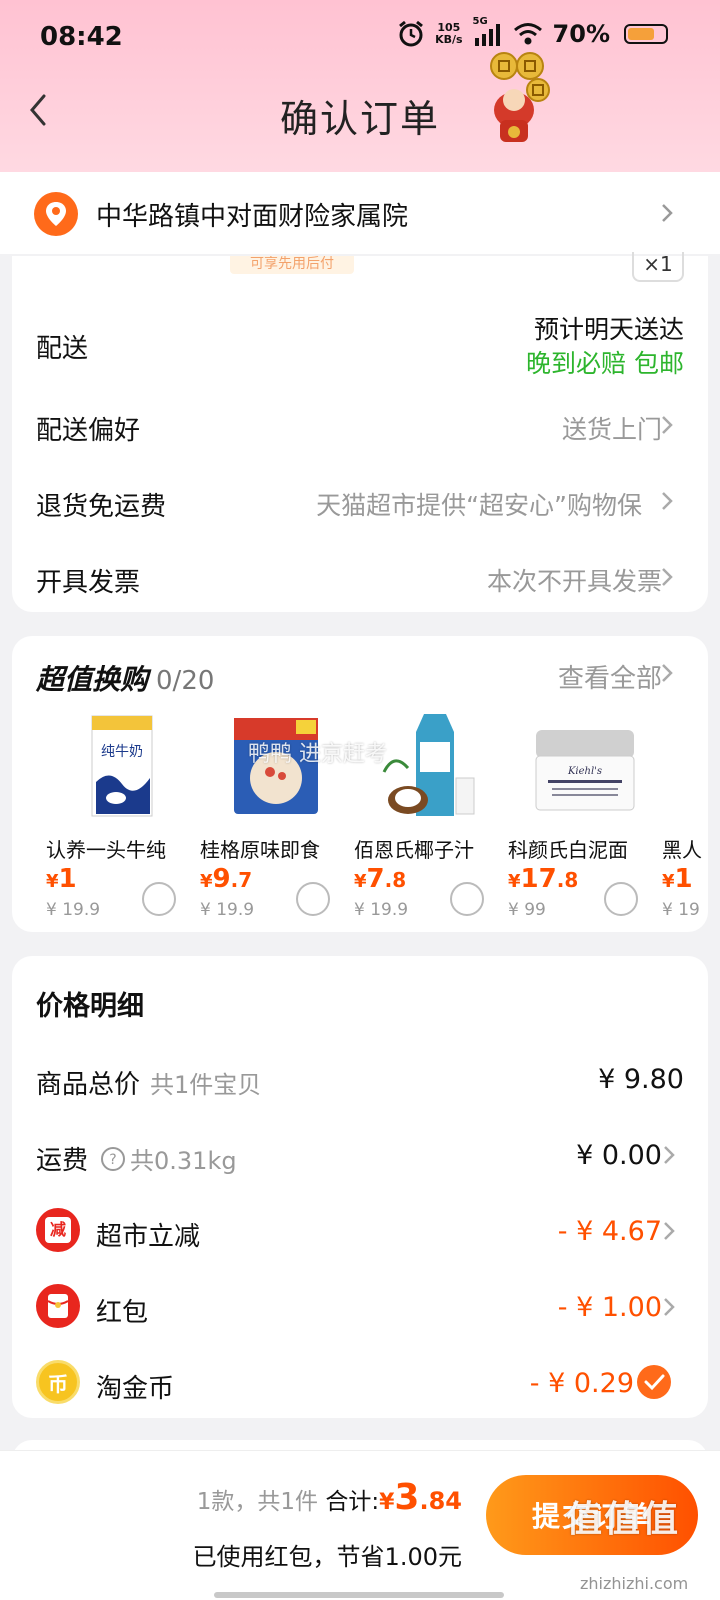 The image size is (720, 1600). What do you see at coordinates (252, 217) in the screenshot?
I see `address-text: 中华路镇中对面财险家属院` at bounding box center [252, 217].